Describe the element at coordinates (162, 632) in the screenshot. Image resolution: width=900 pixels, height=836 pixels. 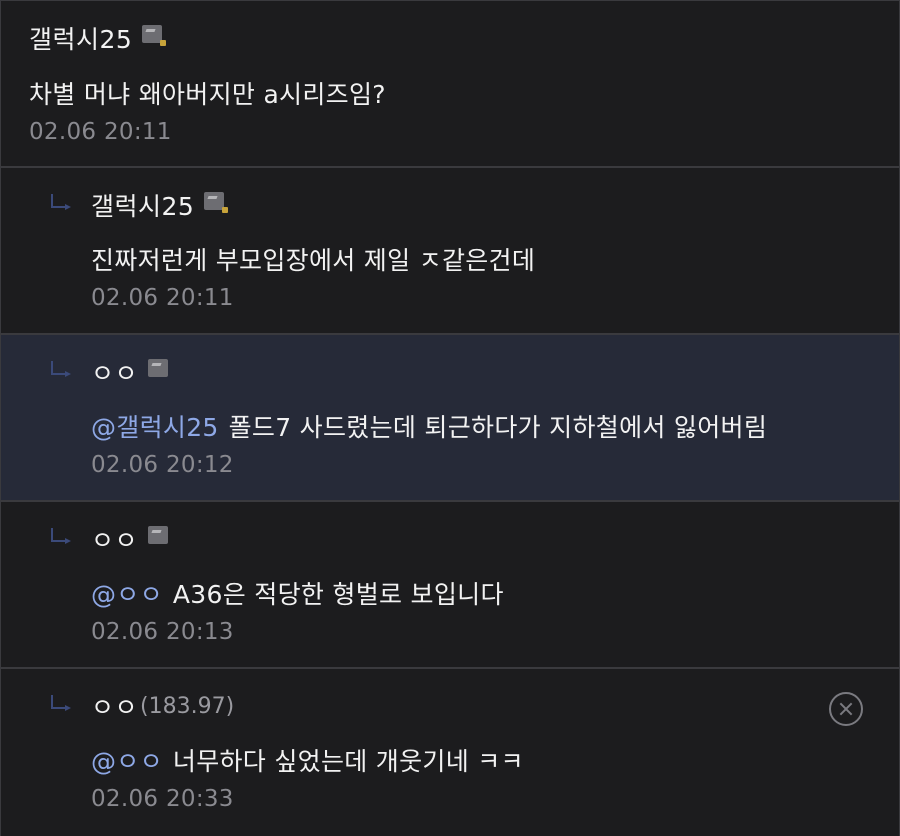
I see `comment-timestamp: 02.06 20:13` at that location.